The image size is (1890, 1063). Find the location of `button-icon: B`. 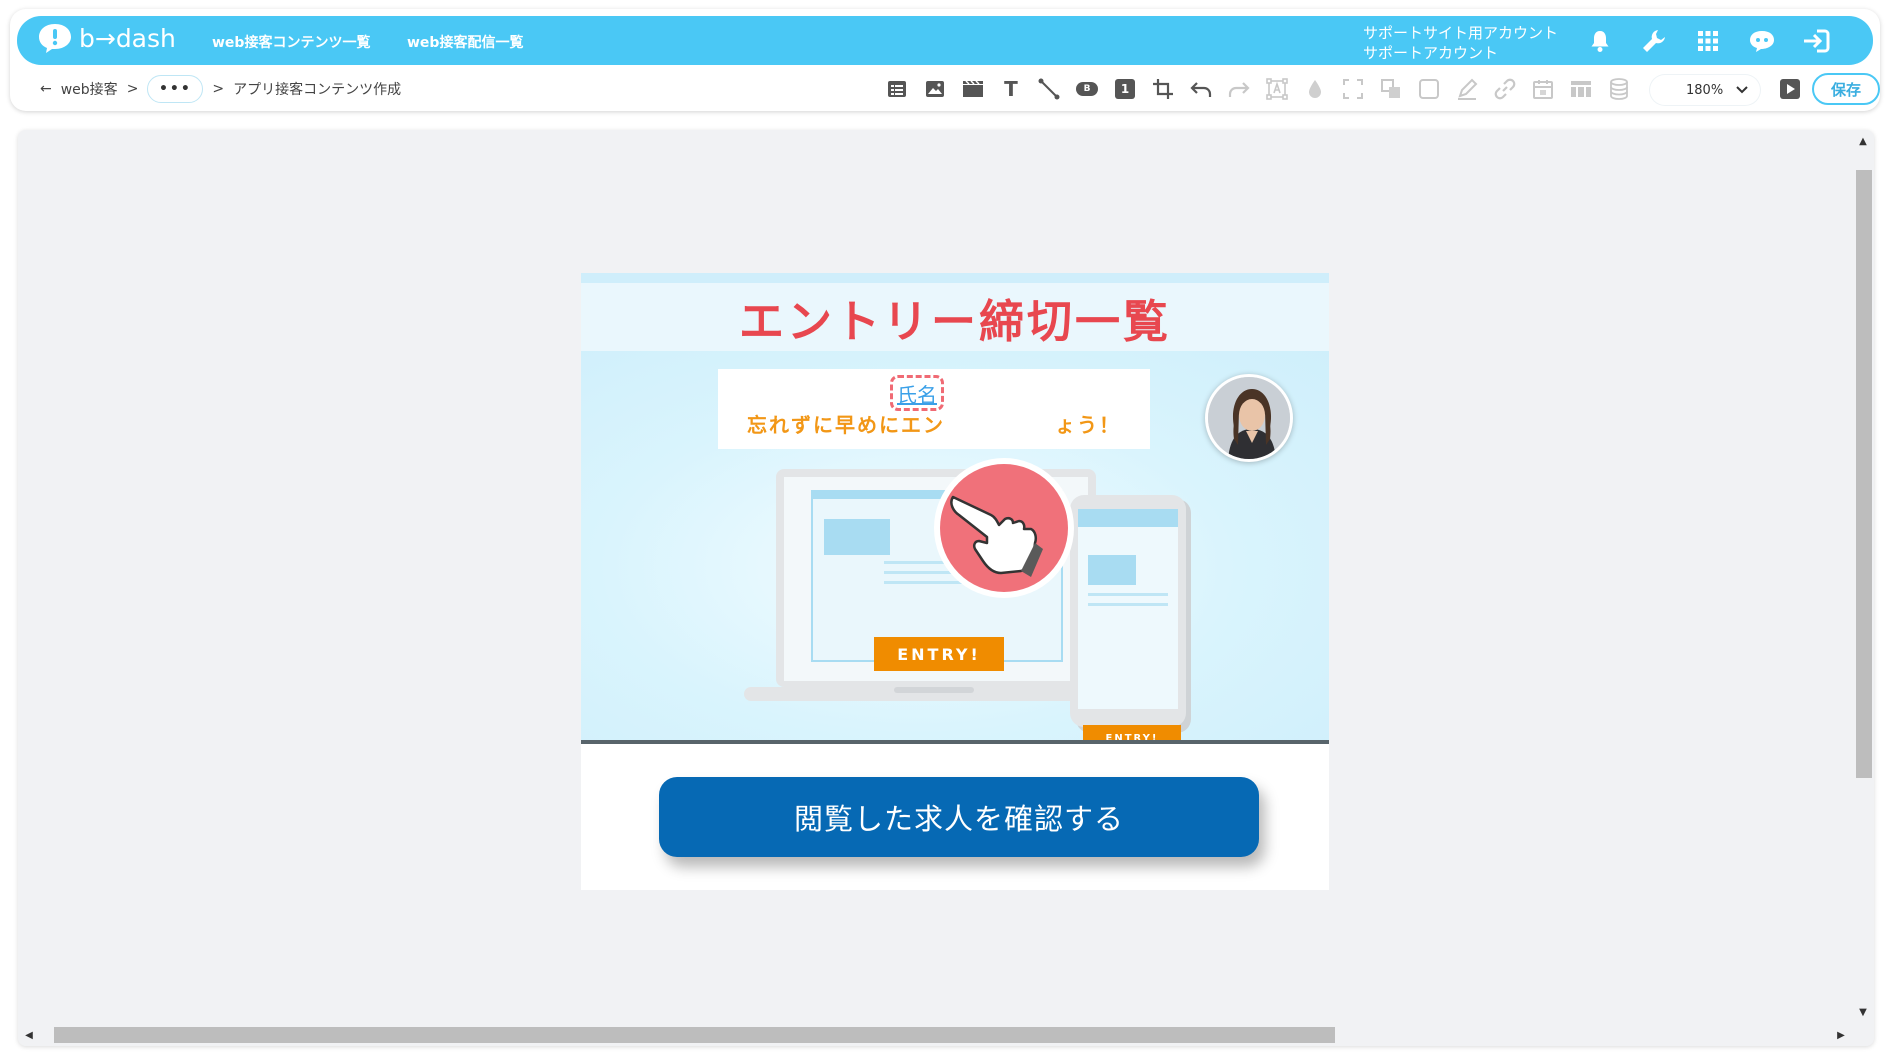

button-icon: B is located at coordinates (1087, 89).